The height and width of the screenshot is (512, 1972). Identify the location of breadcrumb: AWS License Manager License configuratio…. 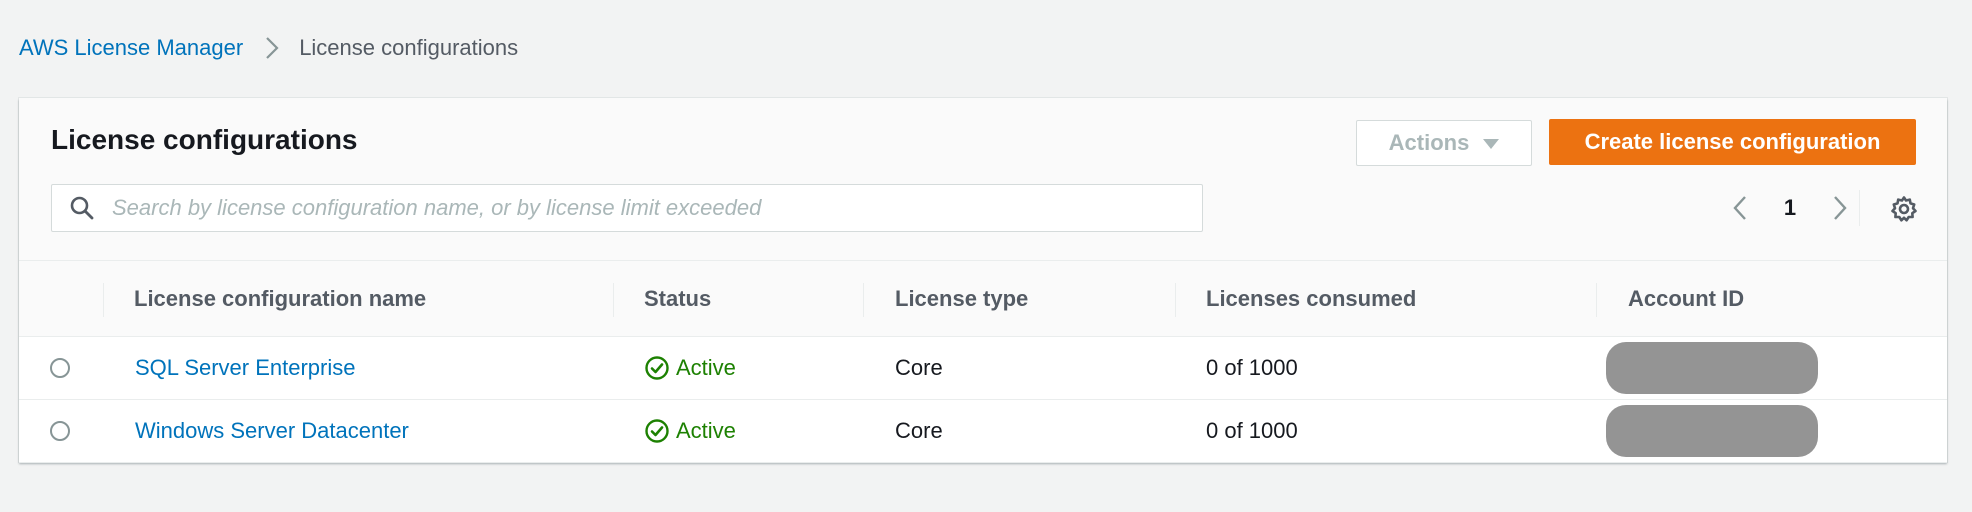
(268, 48).